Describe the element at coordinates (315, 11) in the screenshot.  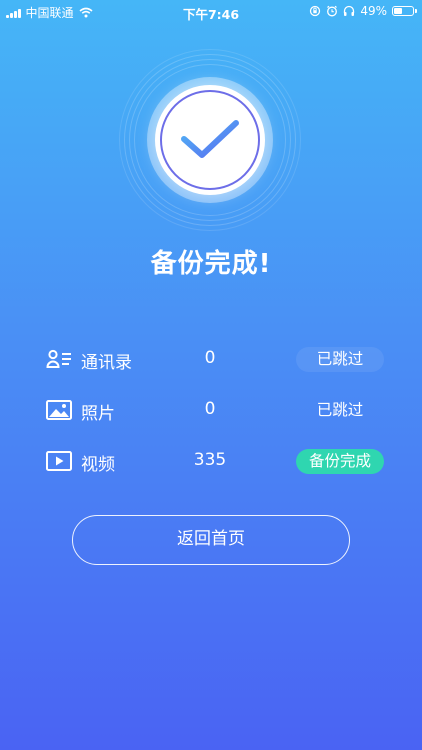
I see `orientation-lock-icon` at that location.